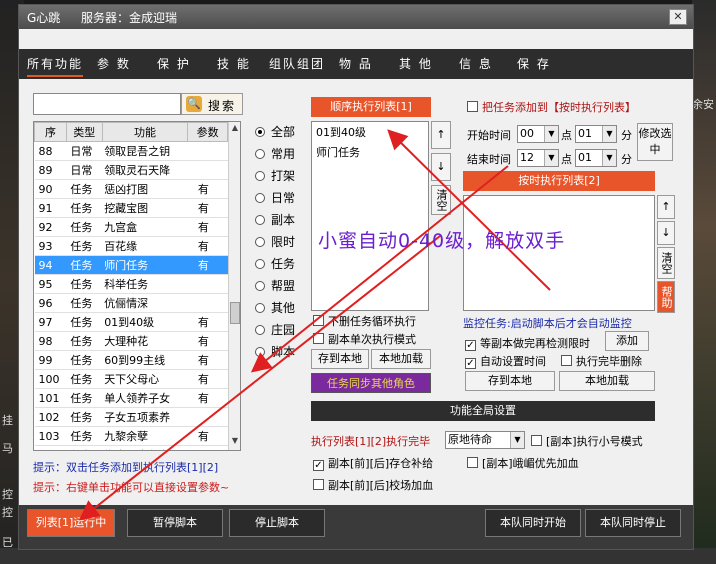  What do you see at coordinates (379, 269) in the screenshot?
I see `arrow-to-table` at bounding box center [379, 269].